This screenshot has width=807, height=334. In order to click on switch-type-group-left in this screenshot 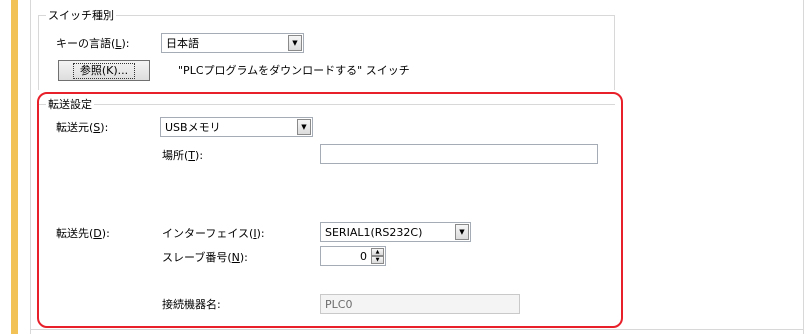, I will do `click(38, 52)`.